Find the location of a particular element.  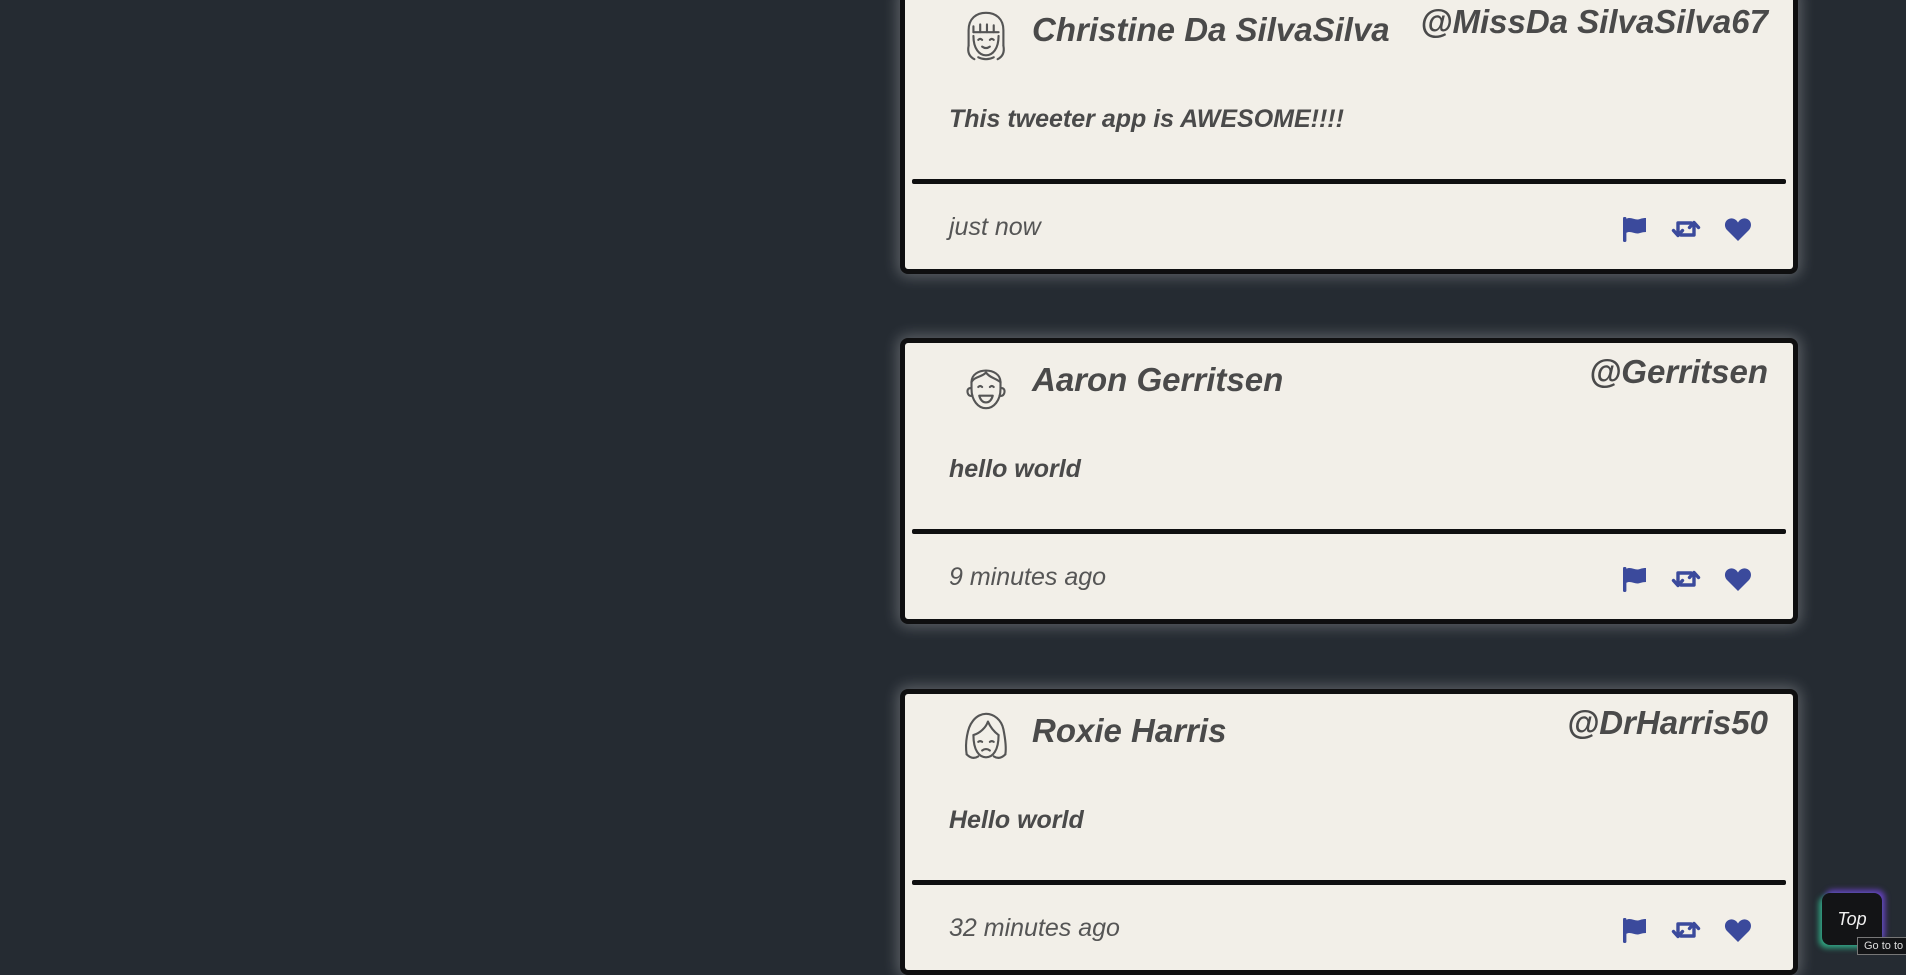

girl-long-hair-avatar-icon is located at coordinates (986, 737).